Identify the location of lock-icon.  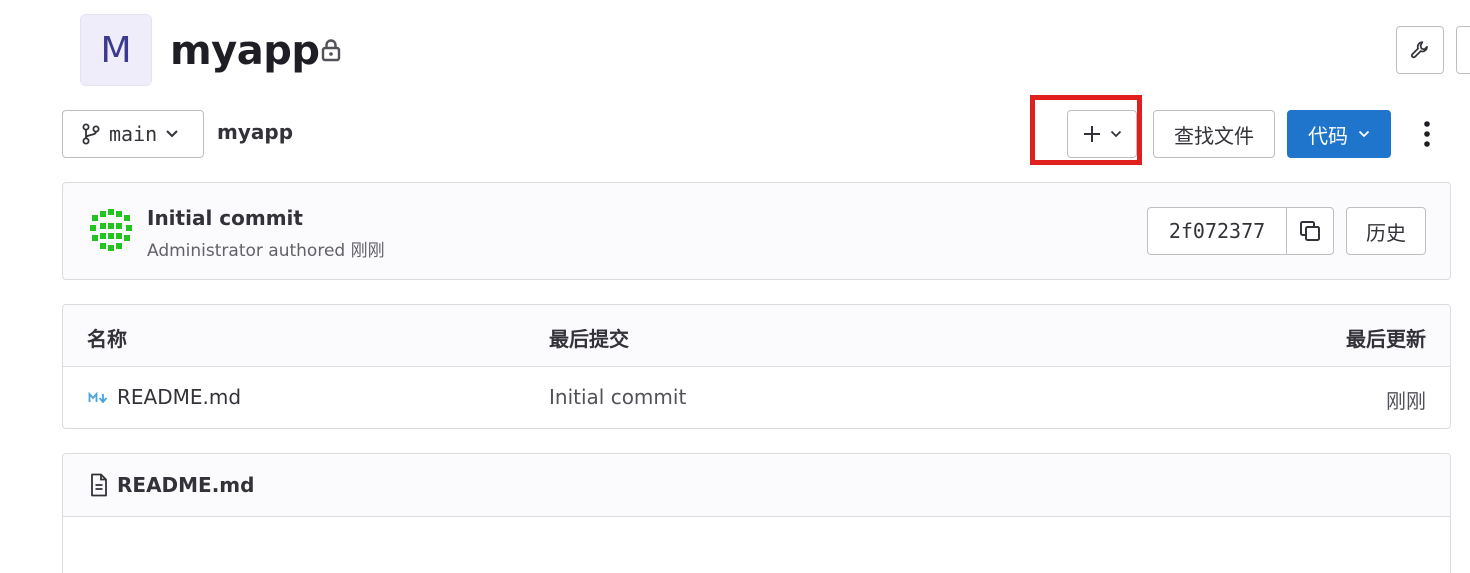
(331, 50).